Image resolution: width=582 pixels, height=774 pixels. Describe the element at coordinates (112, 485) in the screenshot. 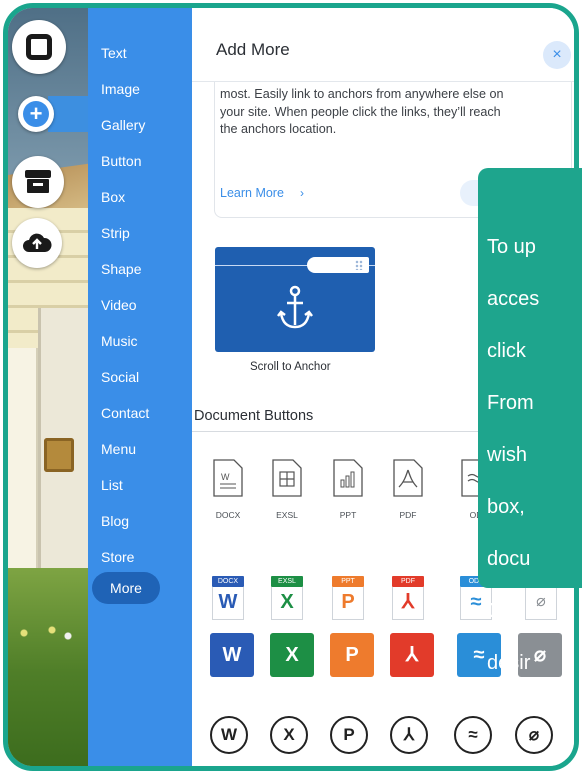

I see `menu-item-list: List` at that location.